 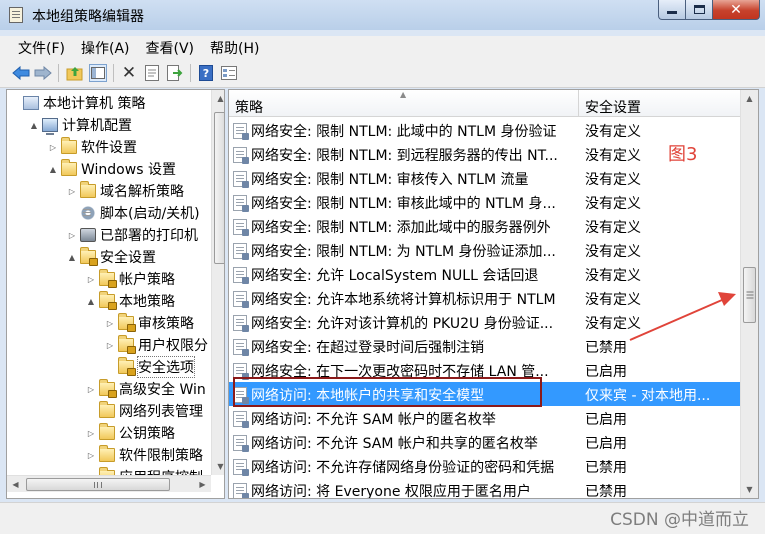 I want to click on table-row: 网络访问: 不允许存储网络身份验证的密码和凭据 已禁用, so click(x=484, y=466).